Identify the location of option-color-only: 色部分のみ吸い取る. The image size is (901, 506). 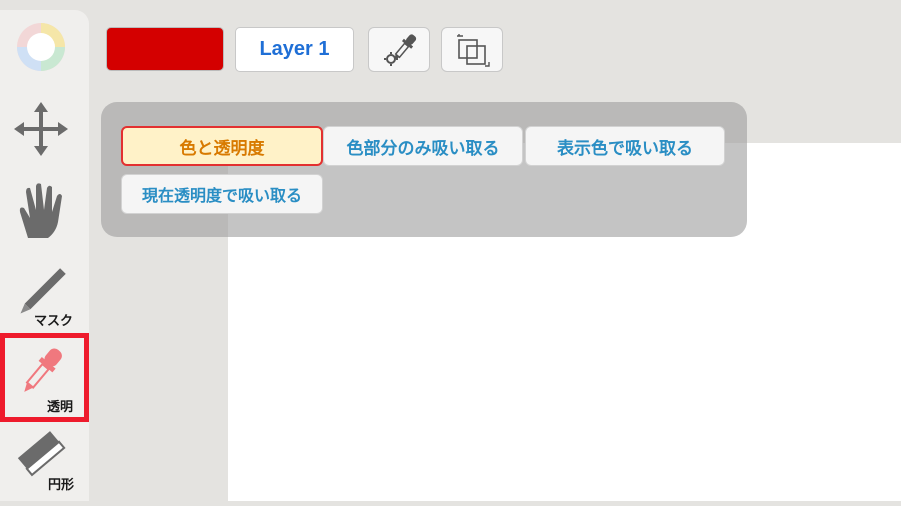
(423, 146).